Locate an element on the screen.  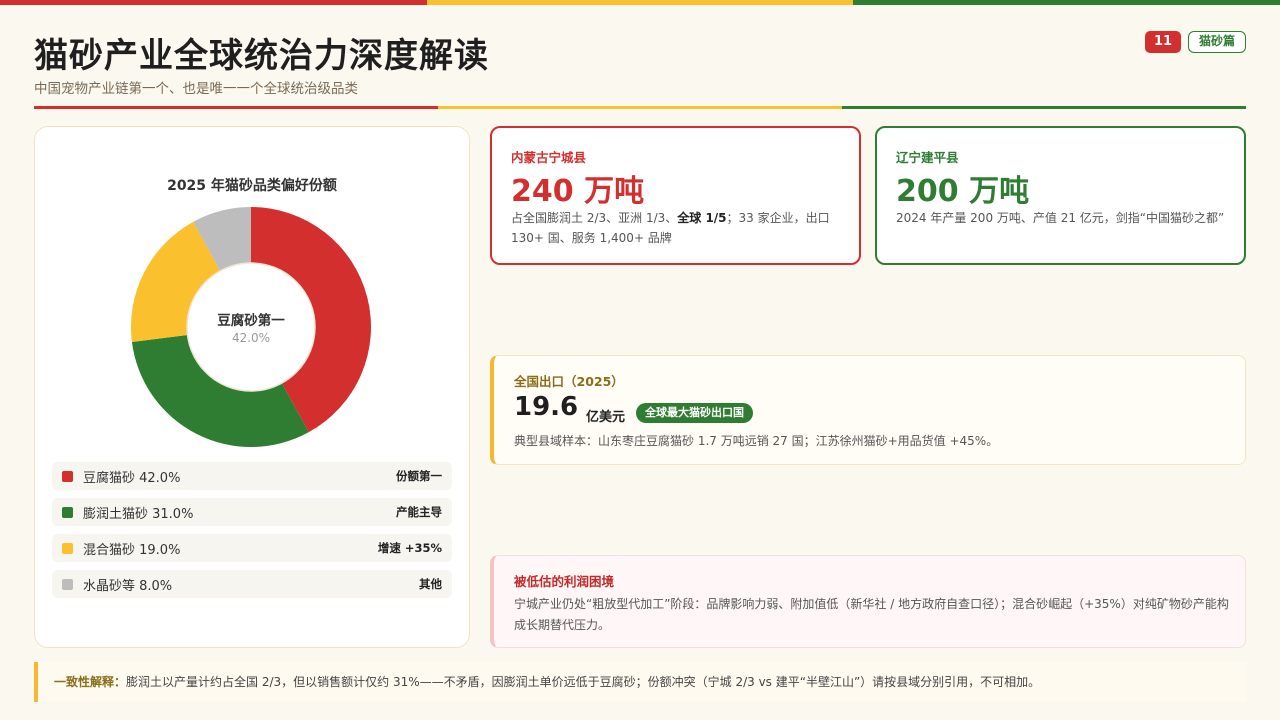
legend-note: 份额第一 is located at coordinates (419, 476).